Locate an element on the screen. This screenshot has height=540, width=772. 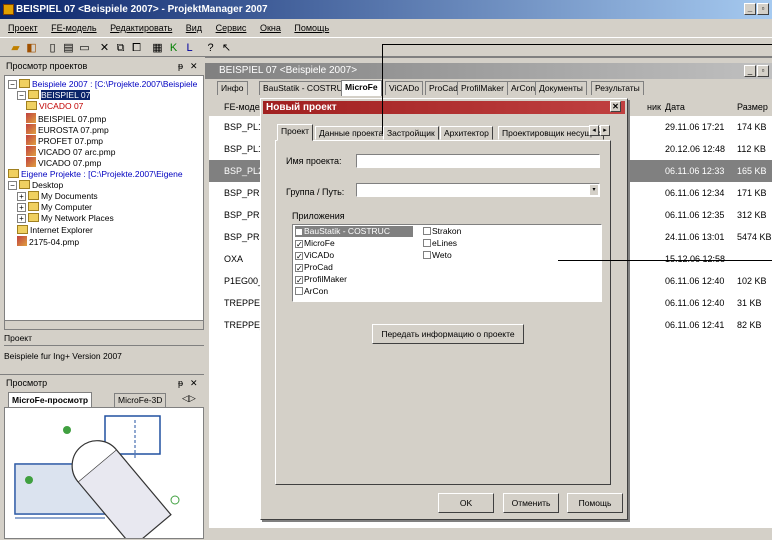
tab-scroll-left: ◂ is located at coordinates (594, 130).